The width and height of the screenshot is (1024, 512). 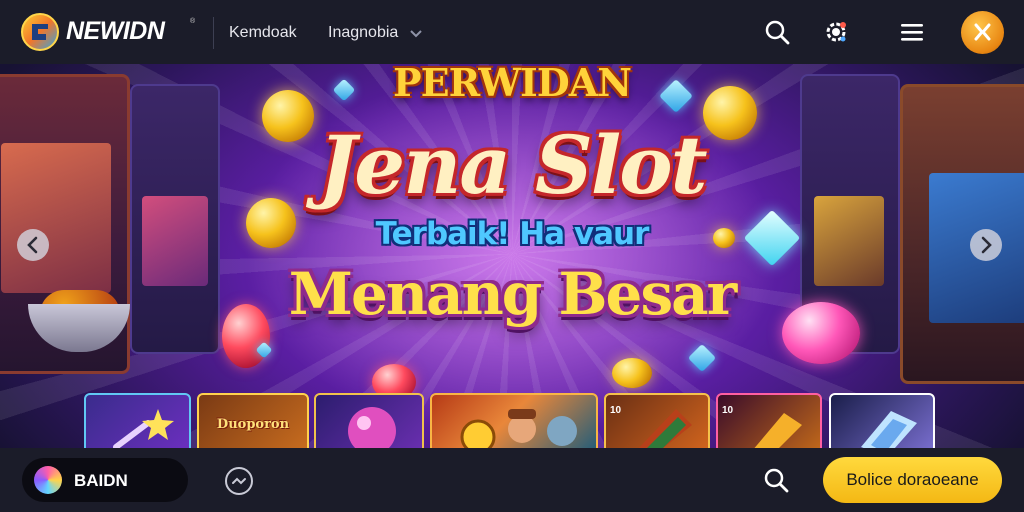 What do you see at coordinates (512, 480) in the screenshot?
I see `bottom-bar: BAIDN Bolice doraoeane` at bounding box center [512, 480].